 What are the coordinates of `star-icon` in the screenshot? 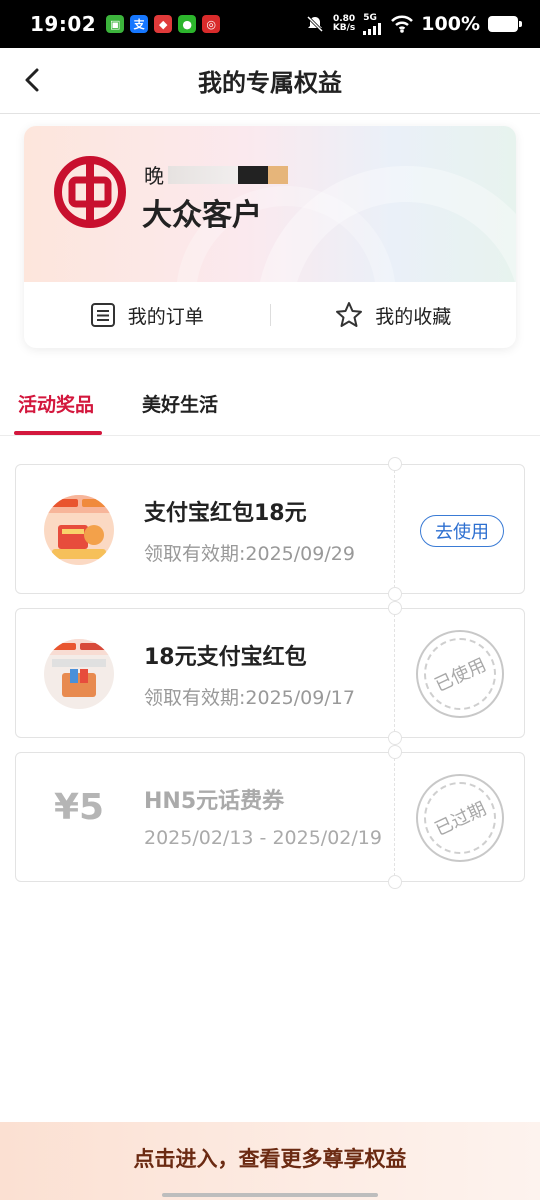 It's located at (349, 314).